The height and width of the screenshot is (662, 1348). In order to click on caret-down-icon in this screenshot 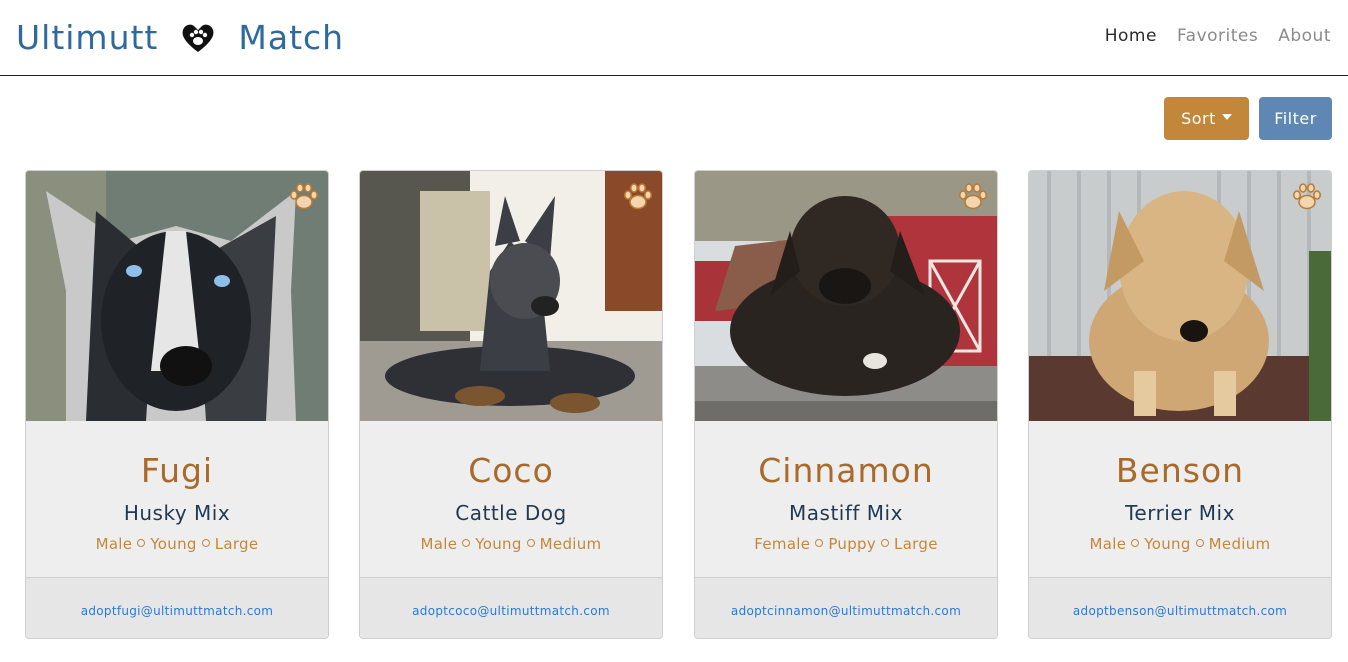, I will do `click(1226, 117)`.